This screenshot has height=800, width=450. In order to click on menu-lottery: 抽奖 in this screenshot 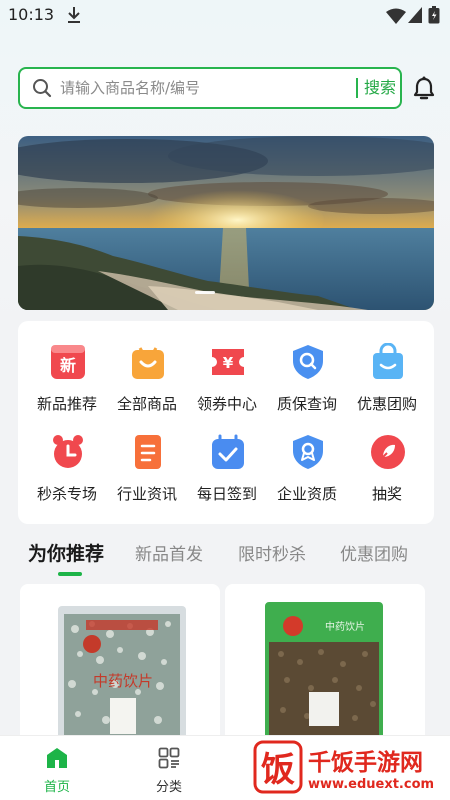, I will do `click(387, 473)`.